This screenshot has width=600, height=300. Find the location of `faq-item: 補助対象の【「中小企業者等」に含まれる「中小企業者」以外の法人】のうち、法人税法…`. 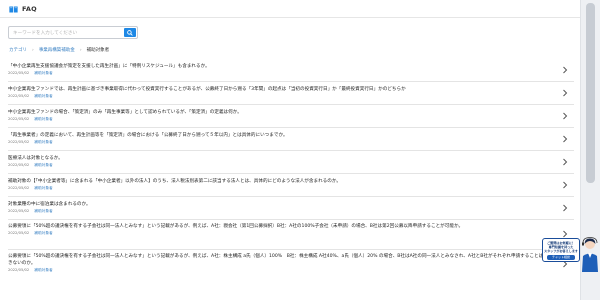

faq-item: 補助対象の【「中小企業者等」に含まれる「中小企業者」以外の法人】のうち、法人税法… is located at coordinates (291, 185).